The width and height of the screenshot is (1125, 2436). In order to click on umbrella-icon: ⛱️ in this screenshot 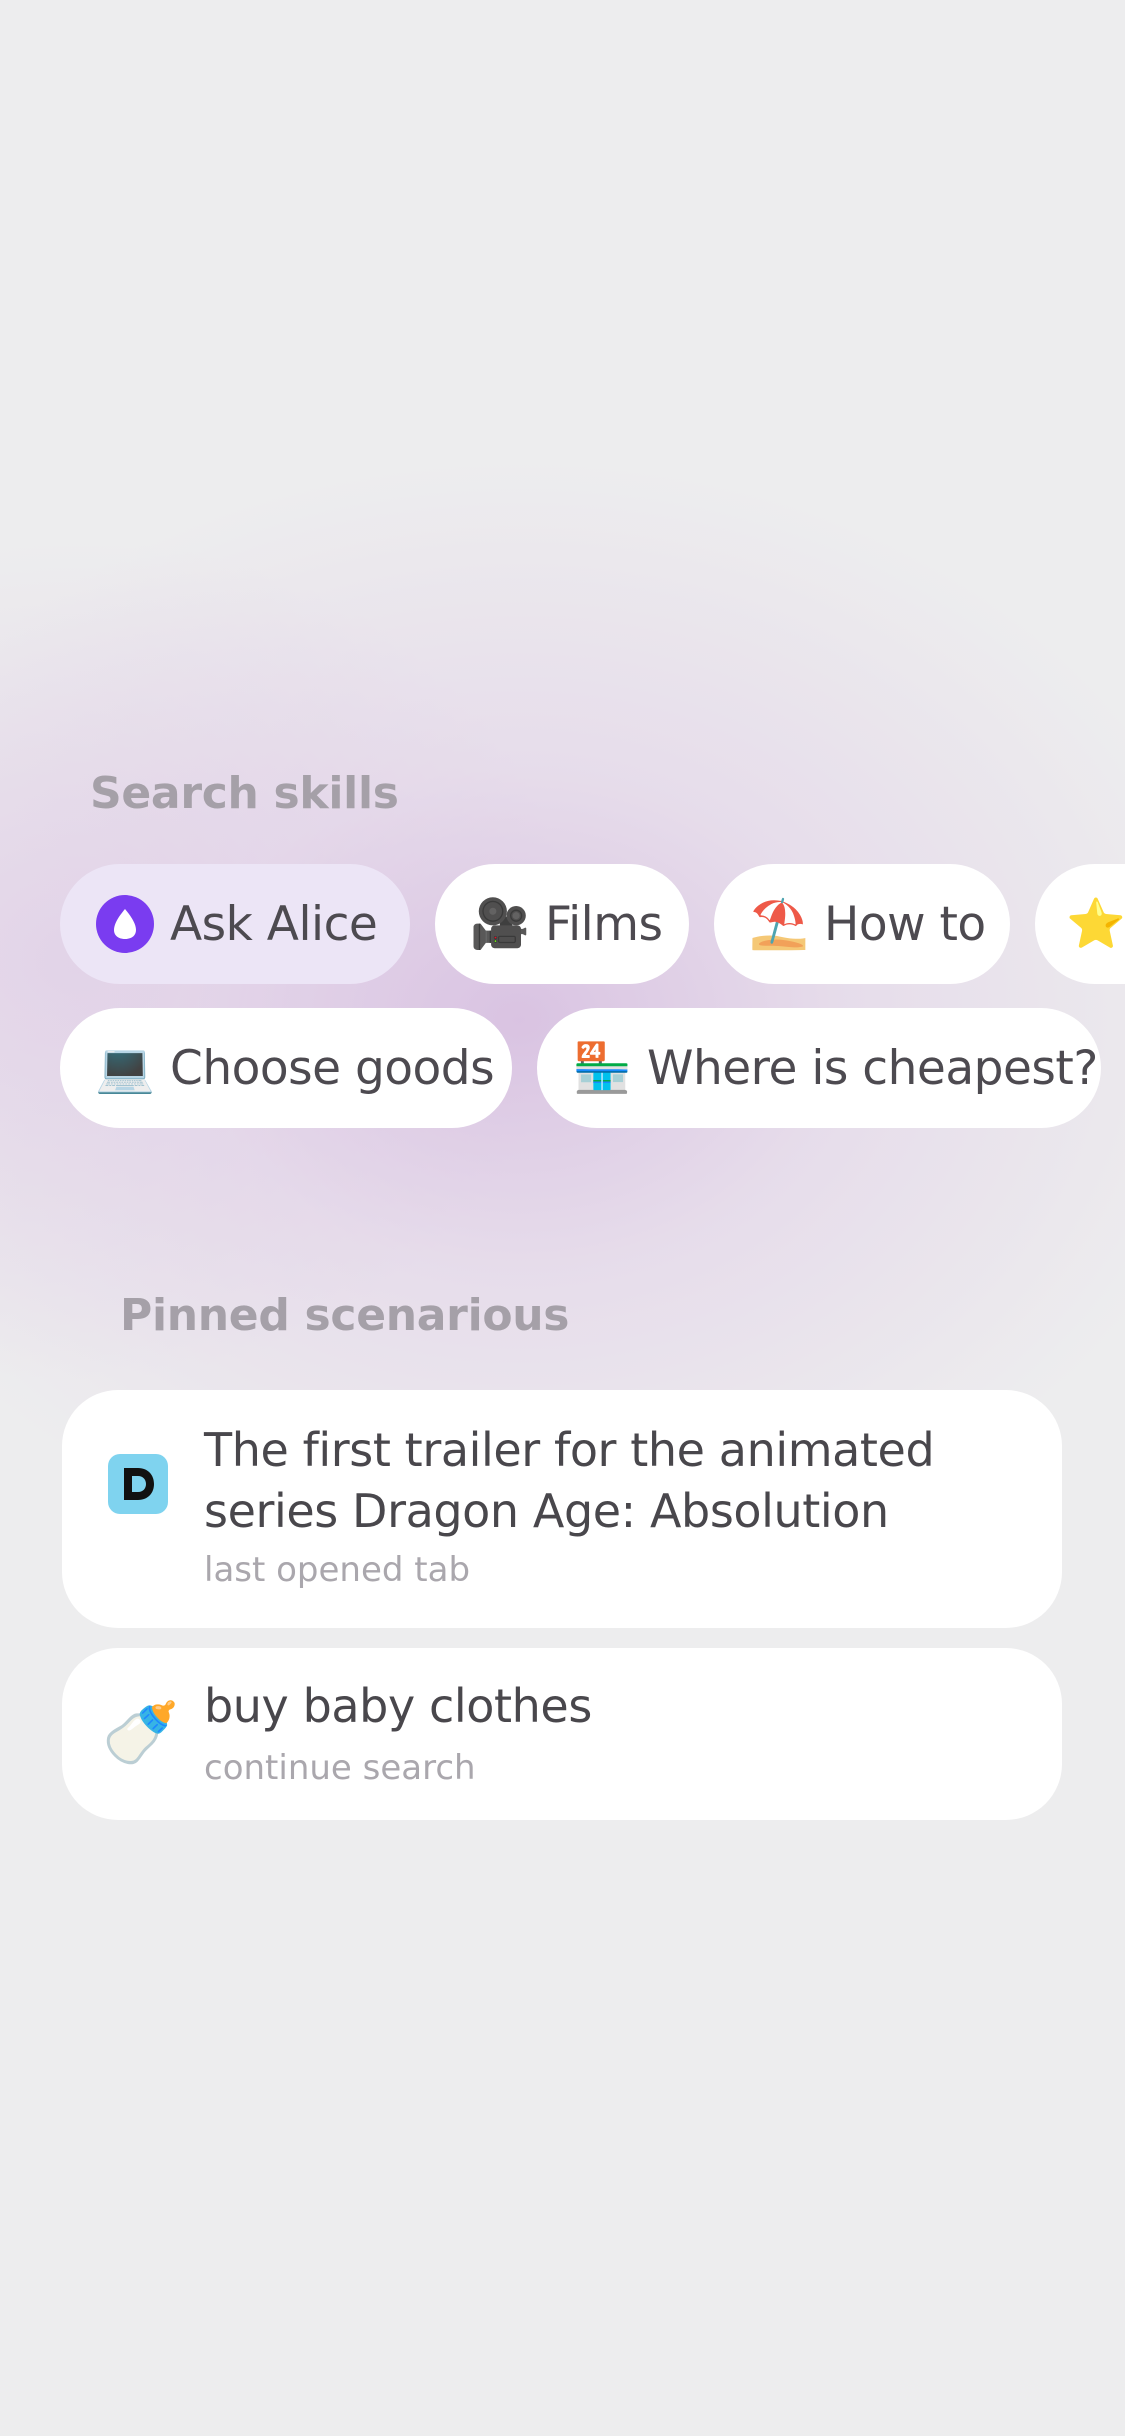, I will do `click(779, 924)`.